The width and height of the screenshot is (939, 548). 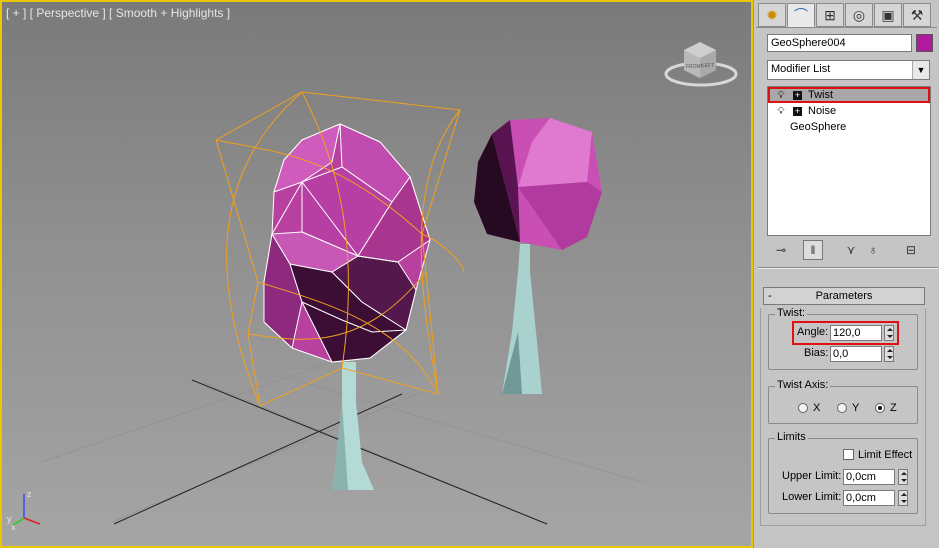 I want to click on create-tab: ✹, so click(x=772, y=15).